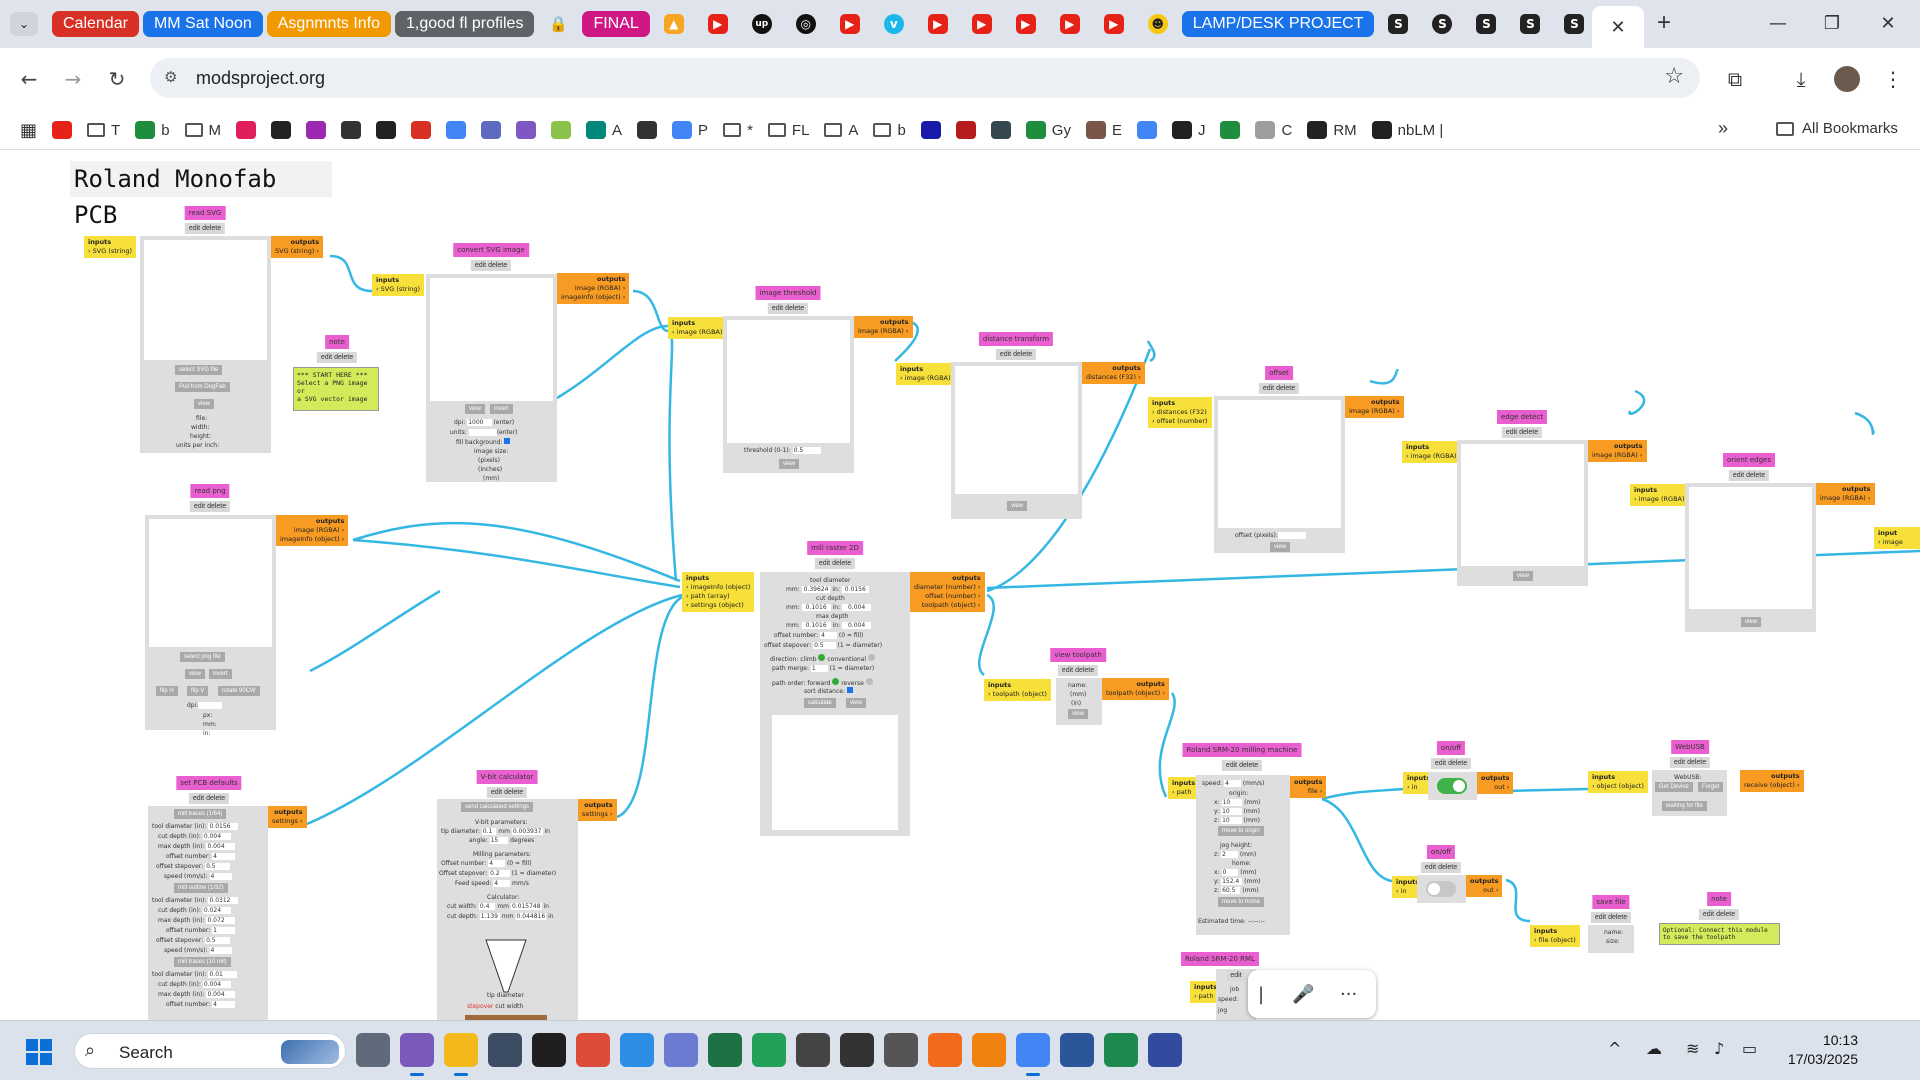 The height and width of the screenshot is (1080, 1920). What do you see at coordinates (505, 1050) in the screenshot?
I see `calculator-icon` at bounding box center [505, 1050].